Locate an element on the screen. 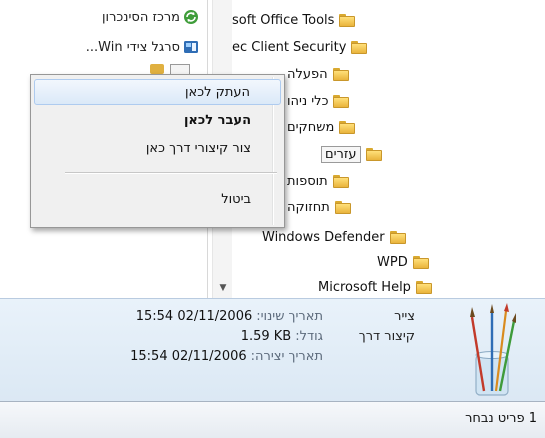  folder-item: תוספות is located at coordinates (318, 181).